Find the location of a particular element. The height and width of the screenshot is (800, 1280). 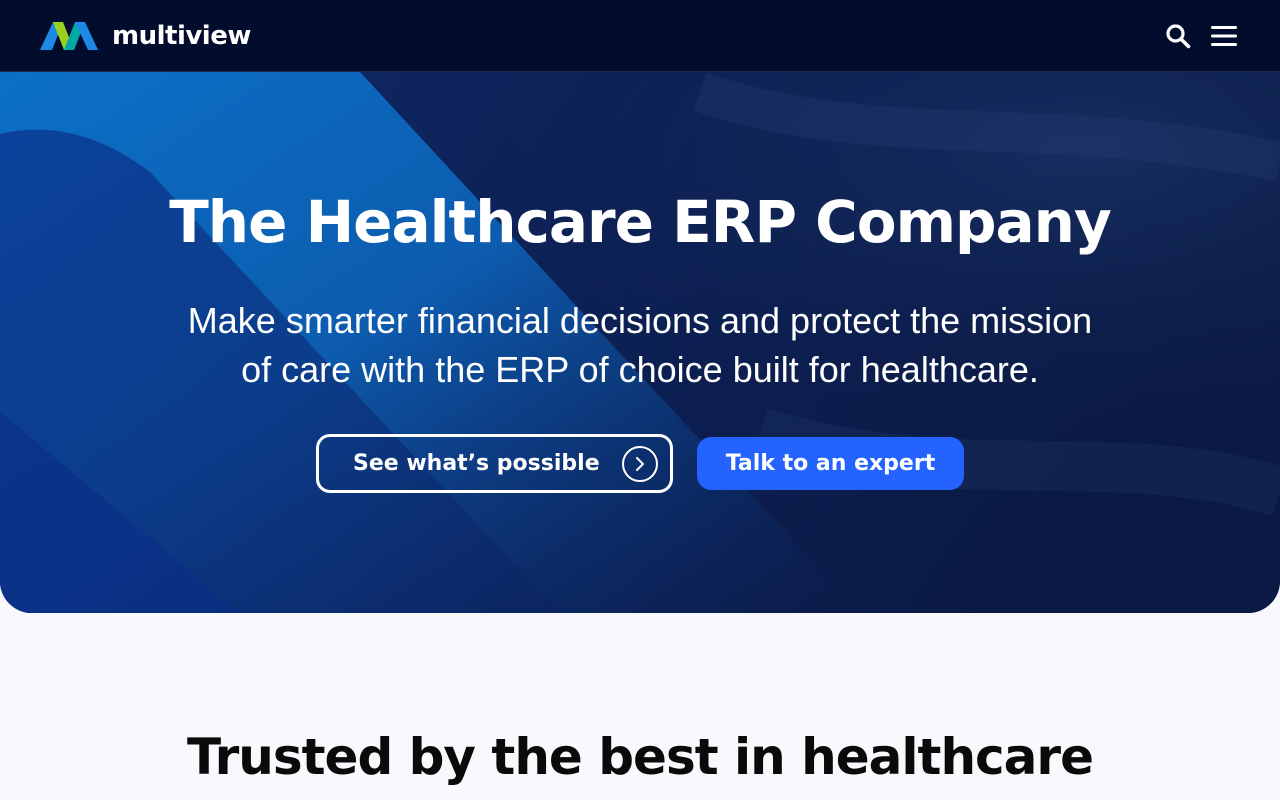

search-button is located at coordinates (1178, 36).